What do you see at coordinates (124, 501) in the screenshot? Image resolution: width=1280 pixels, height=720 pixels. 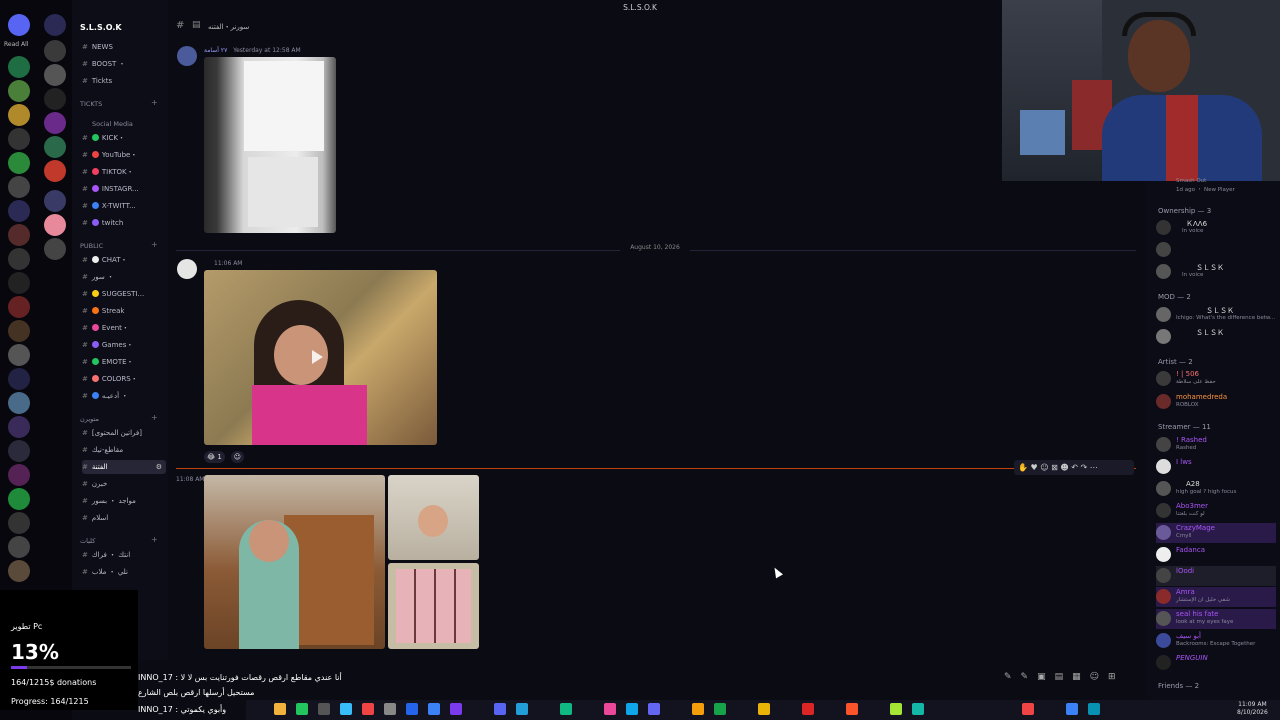 I see `channel-e: # مواجد ・ بسور` at bounding box center [124, 501].